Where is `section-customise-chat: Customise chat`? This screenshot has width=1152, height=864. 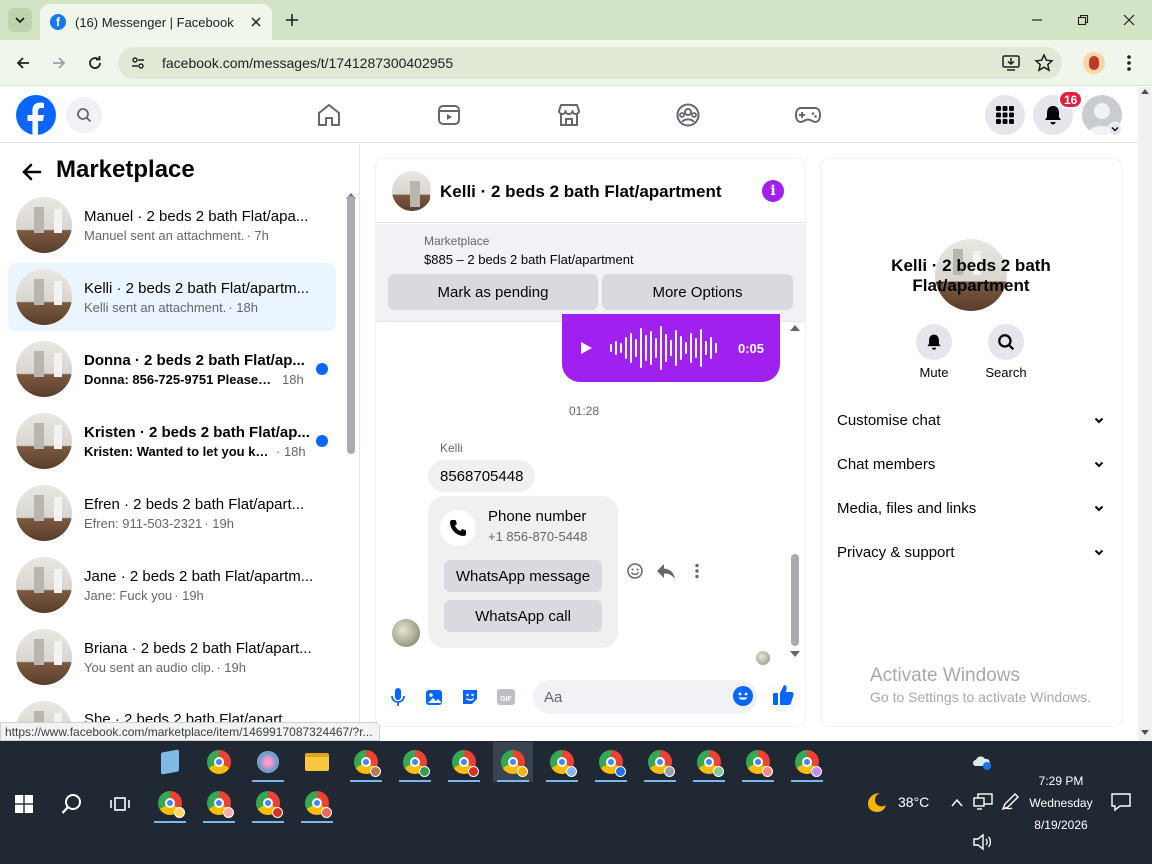 section-customise-chat: Customise chat is located at coordinates (971, 420).